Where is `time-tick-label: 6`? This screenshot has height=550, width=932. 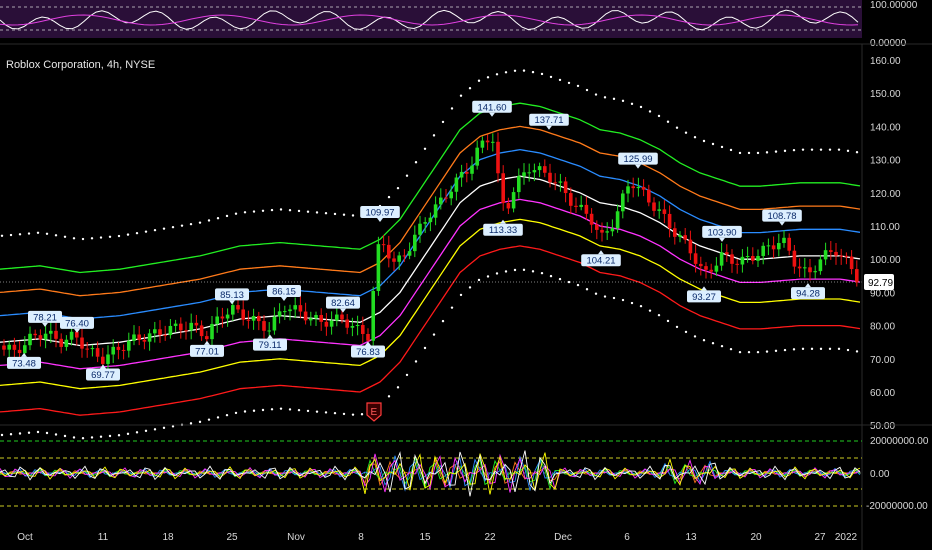
time-tick-label: 6 is located at coordinates (627, 537).